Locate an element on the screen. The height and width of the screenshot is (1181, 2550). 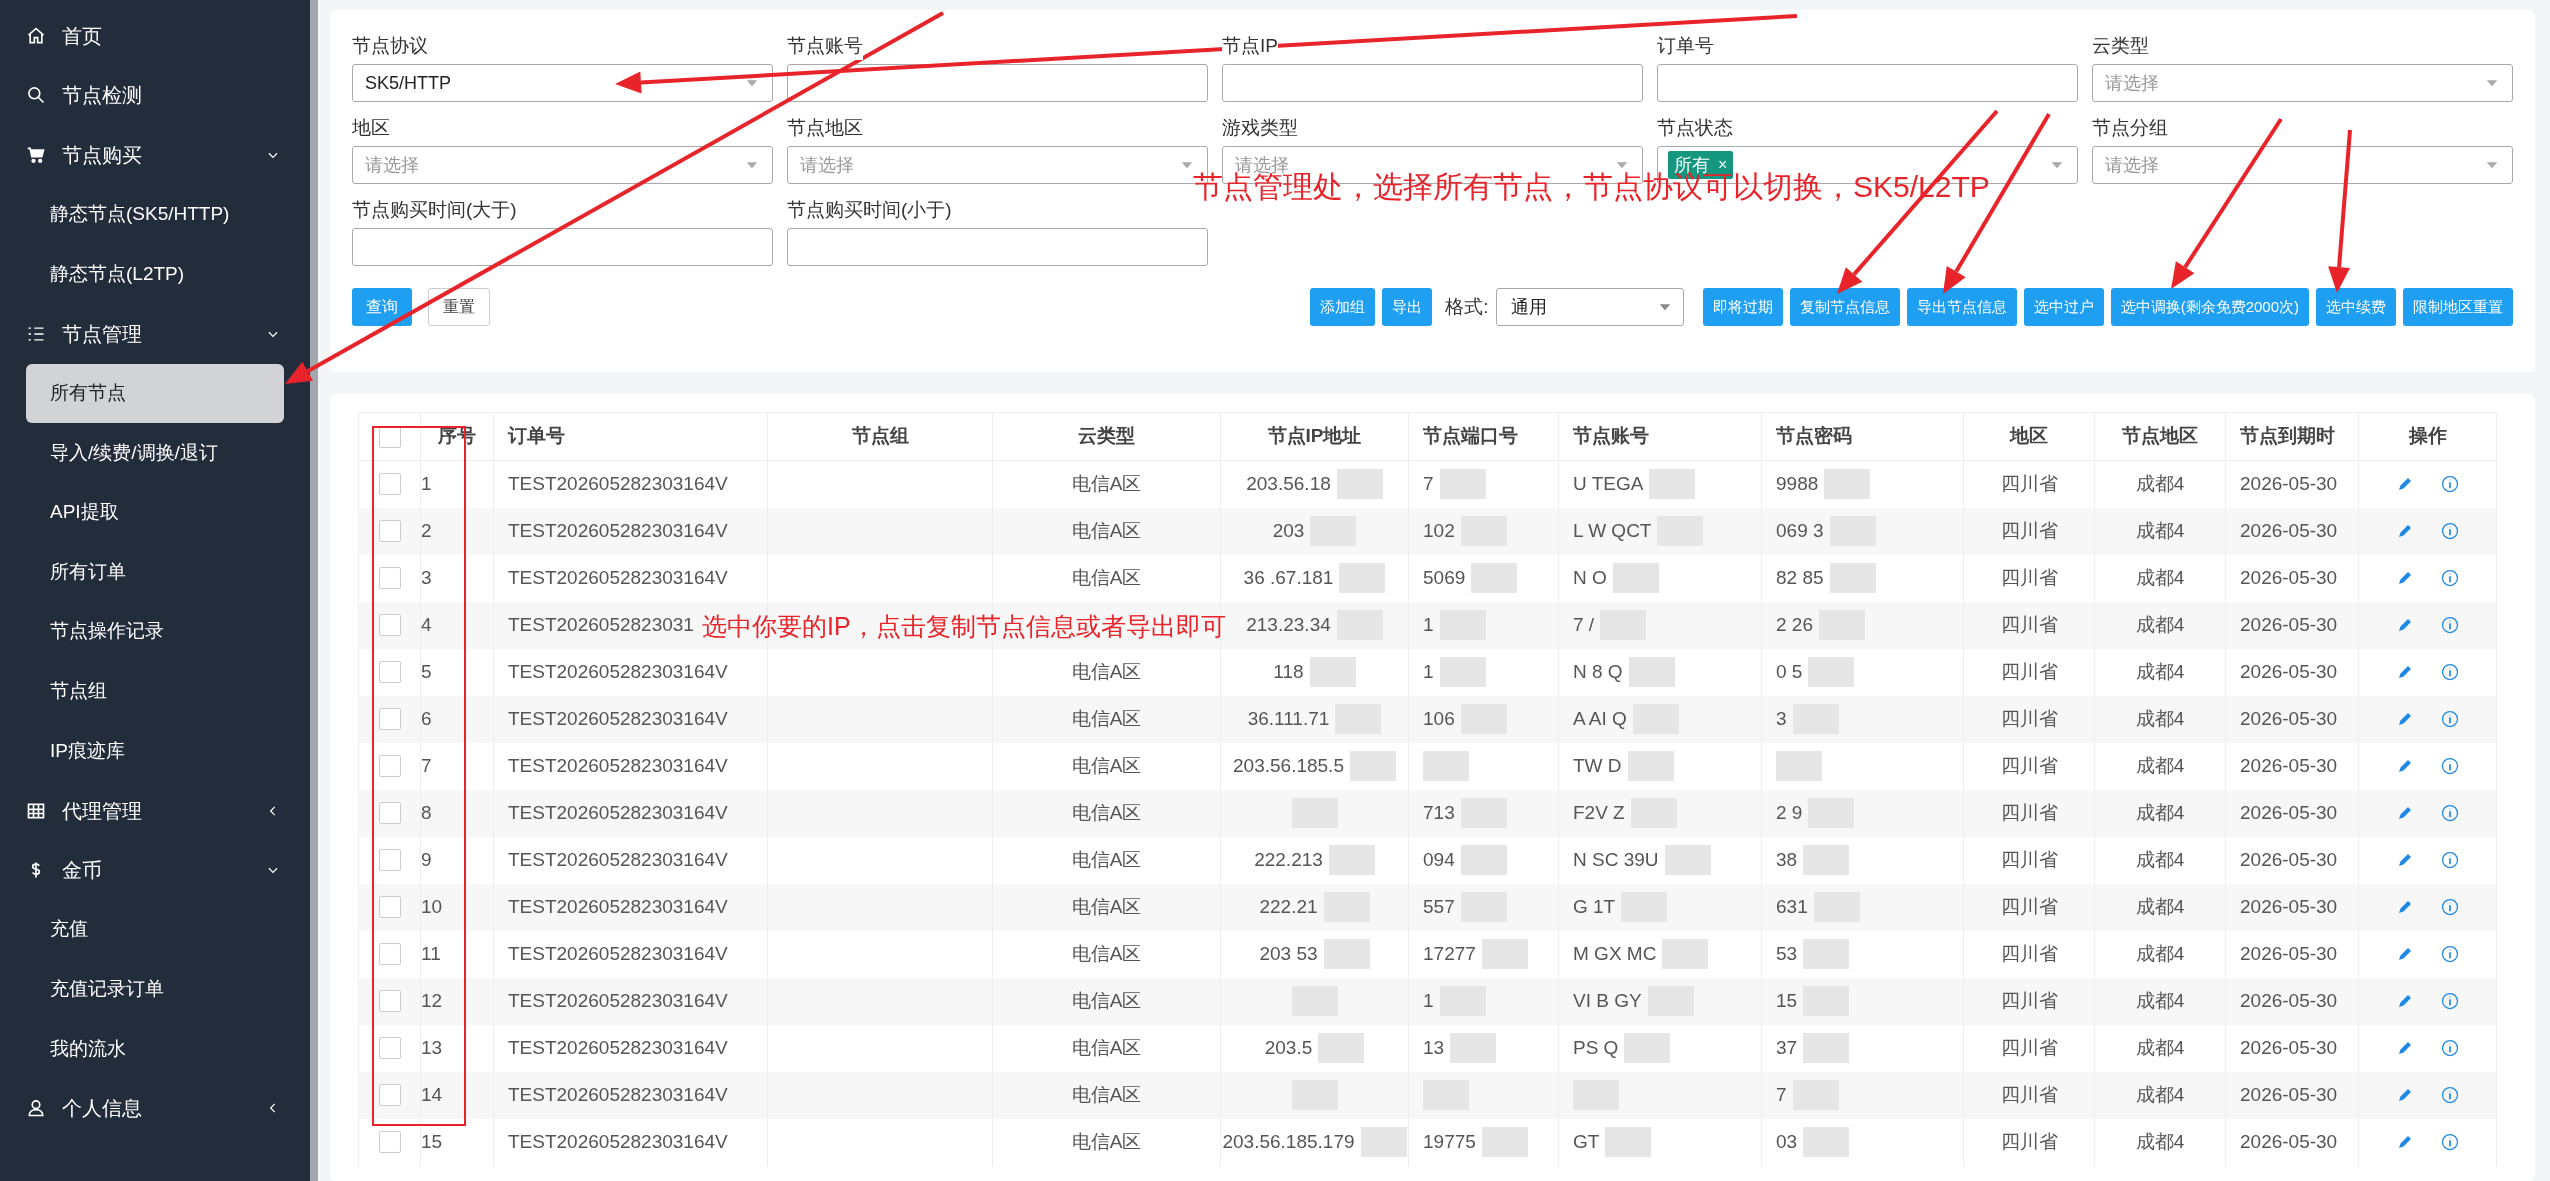
table-cell-text: 102 is located at coordinates (1439, 530).